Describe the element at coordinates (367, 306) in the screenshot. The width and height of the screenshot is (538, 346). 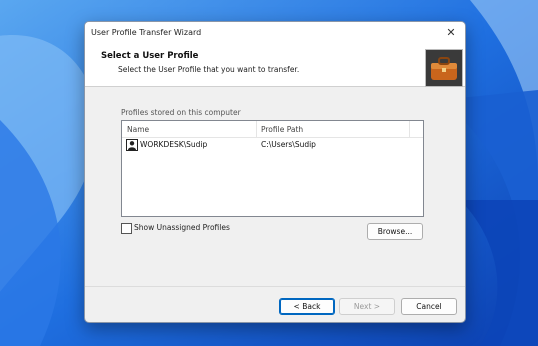
I see `next-button: Next >` at that location.